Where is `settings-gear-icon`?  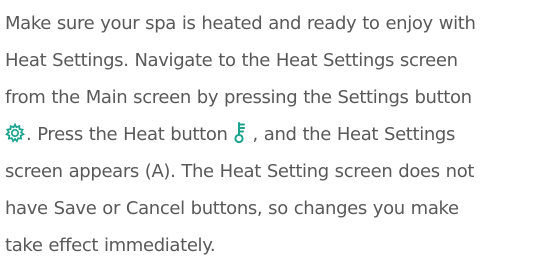
settings-gear-icon is located at coordinates (15, 133).